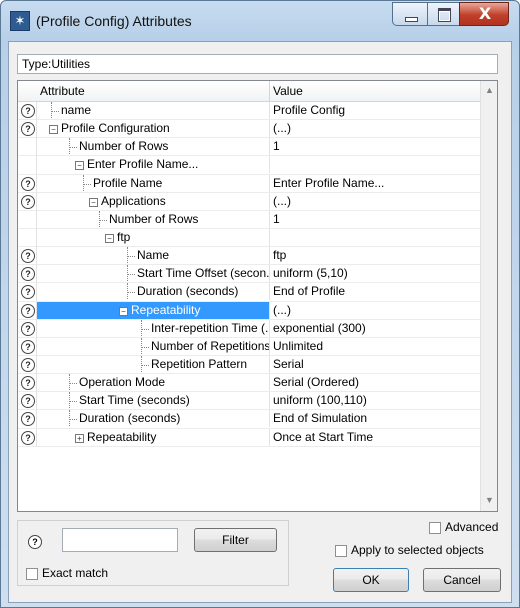 This screenshot has height=608, width=520. I want to click on attribute-cell: + Repeatability, so click(153, 437).